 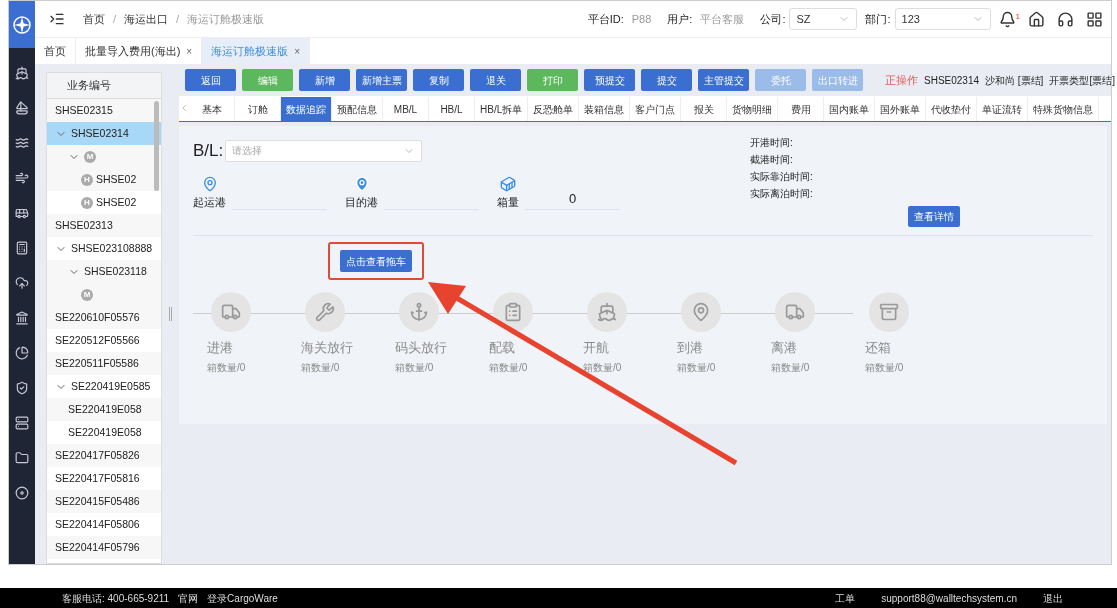 I want to click on scrollbar, so click(x=156, y=146).